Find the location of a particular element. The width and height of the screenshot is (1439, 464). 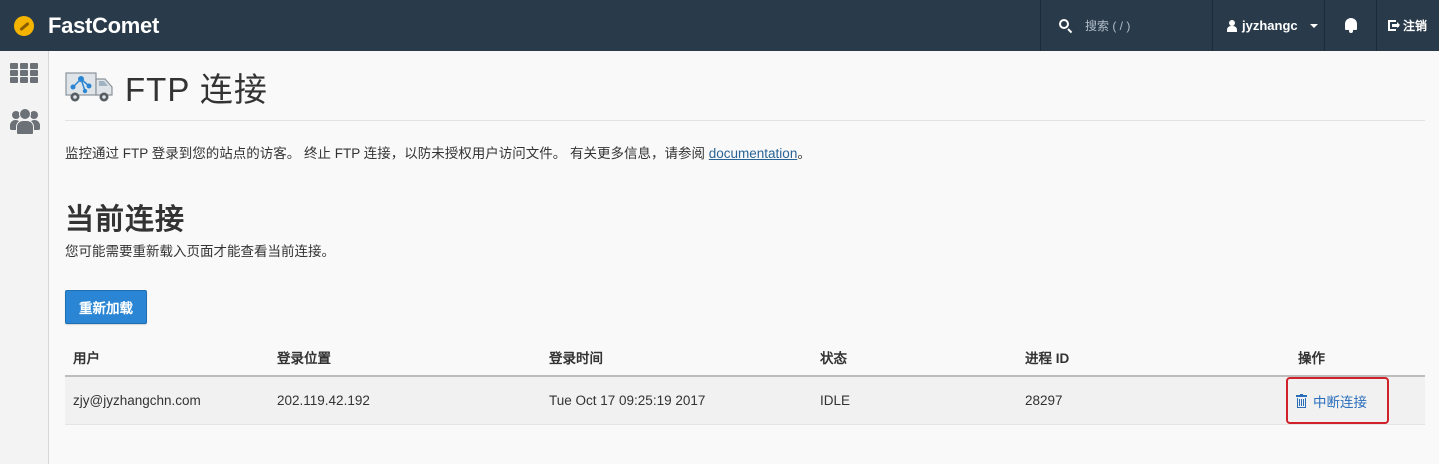

bell-icon is located at coordinates (1351, 25).